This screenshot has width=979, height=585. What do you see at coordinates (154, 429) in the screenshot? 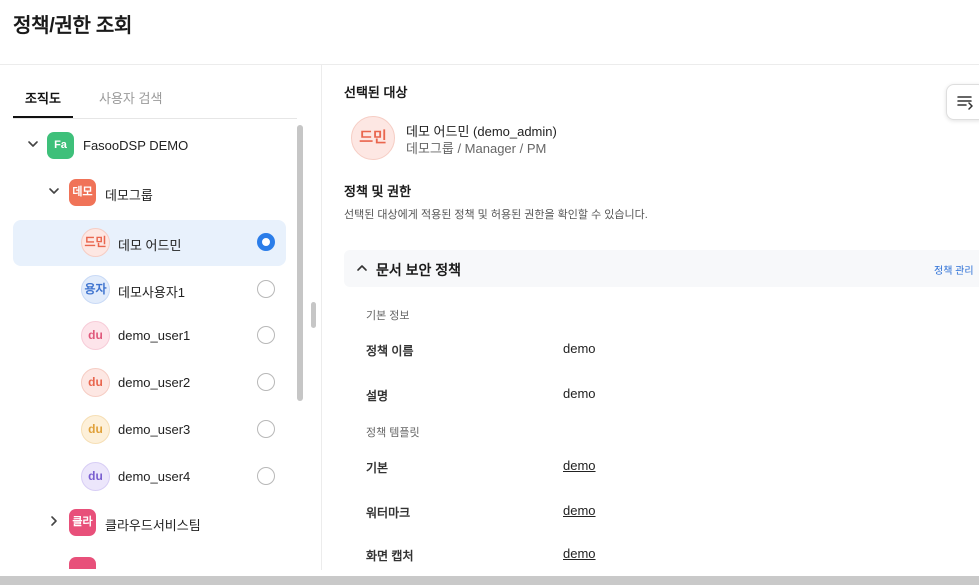
I see `tree-label-user: demo_user3` at bounding box center [154, 429].